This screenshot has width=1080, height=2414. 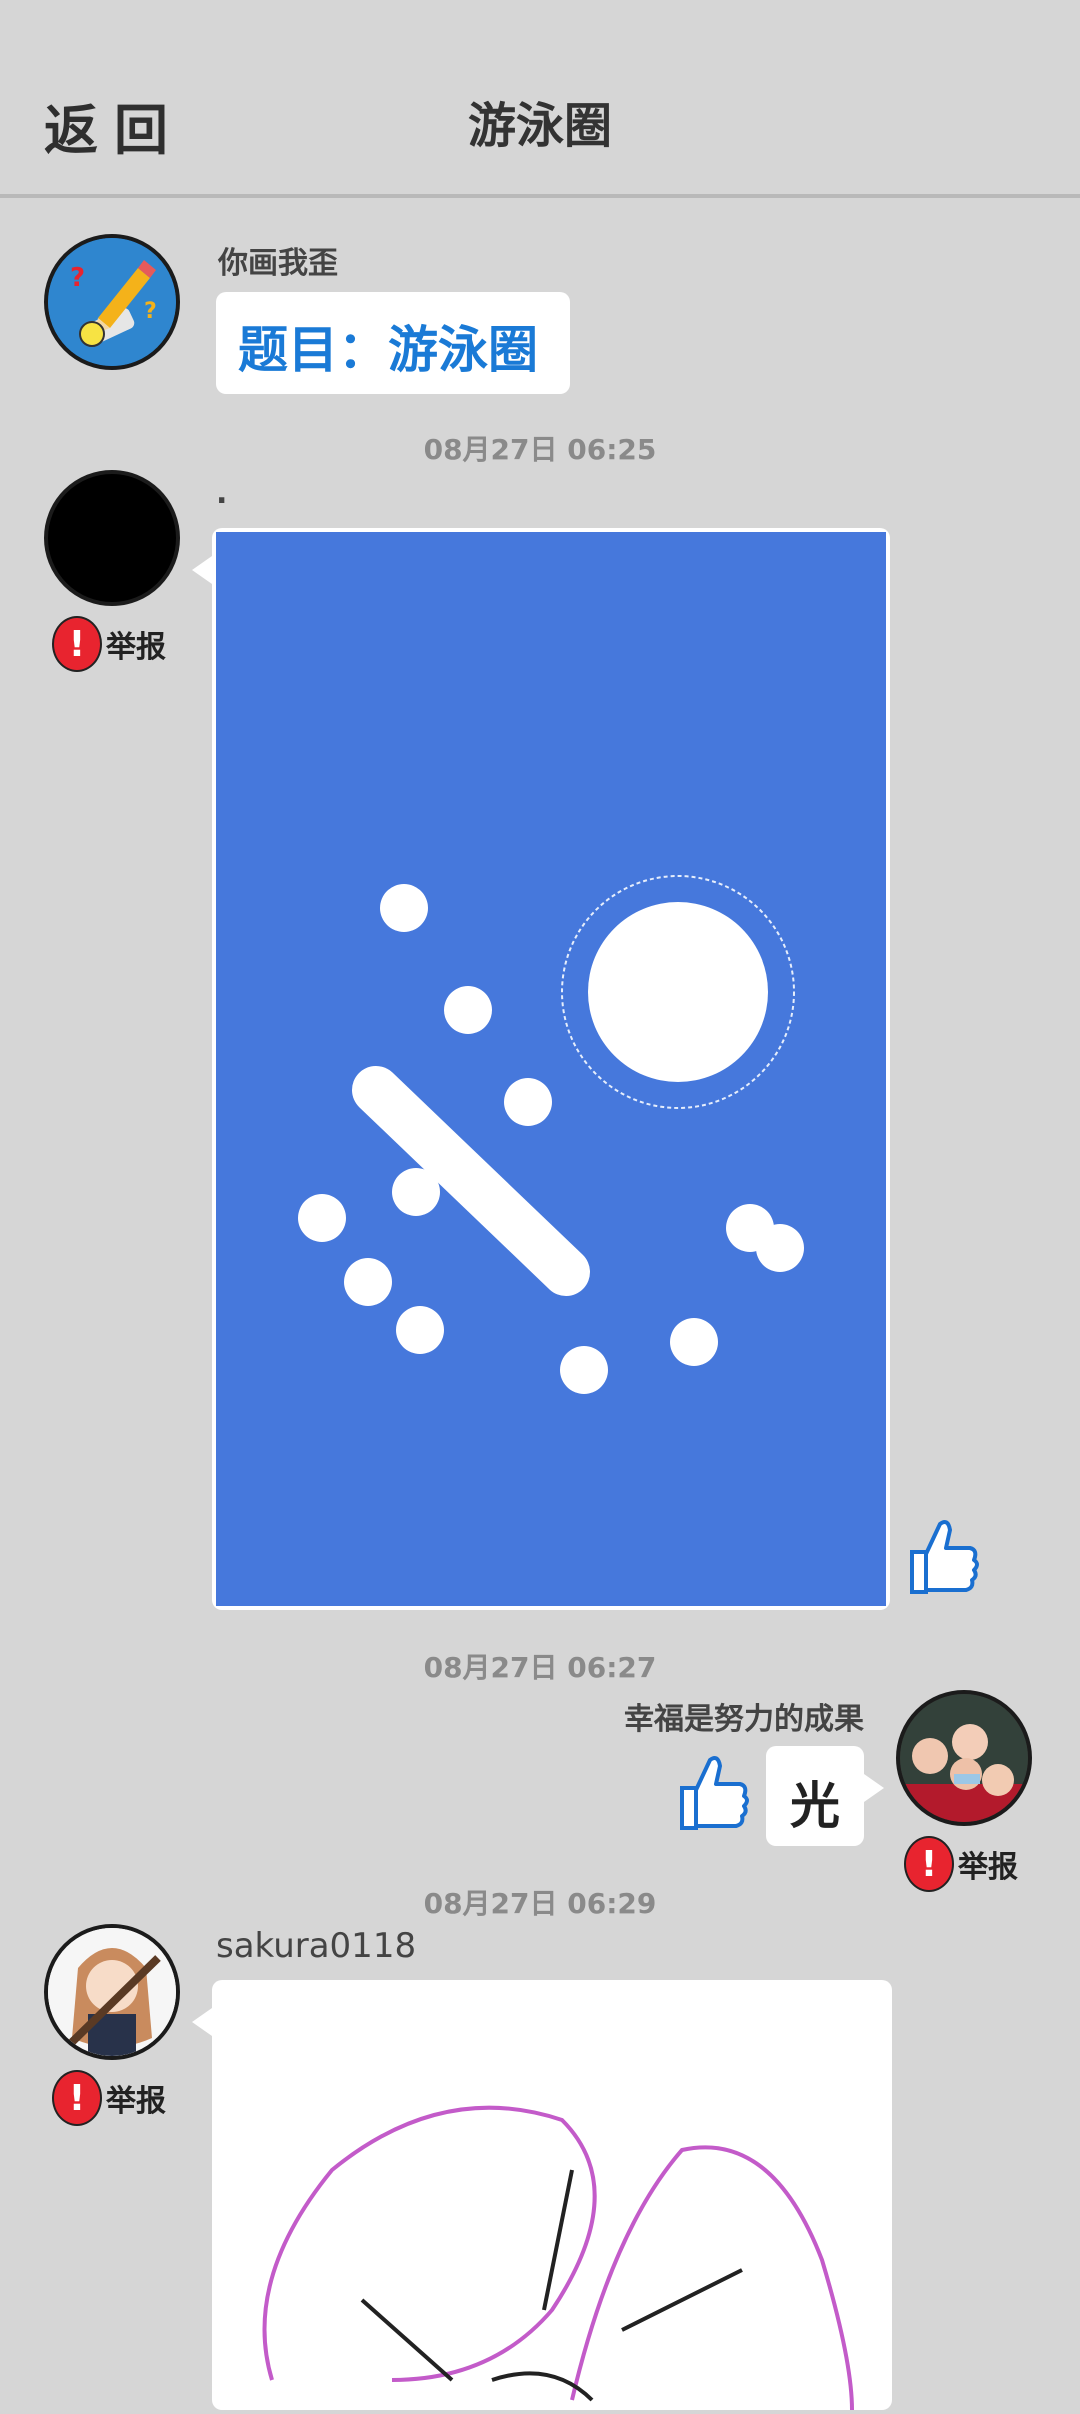 I want to click on family-photo-icon, so click(x=964, y=1758).